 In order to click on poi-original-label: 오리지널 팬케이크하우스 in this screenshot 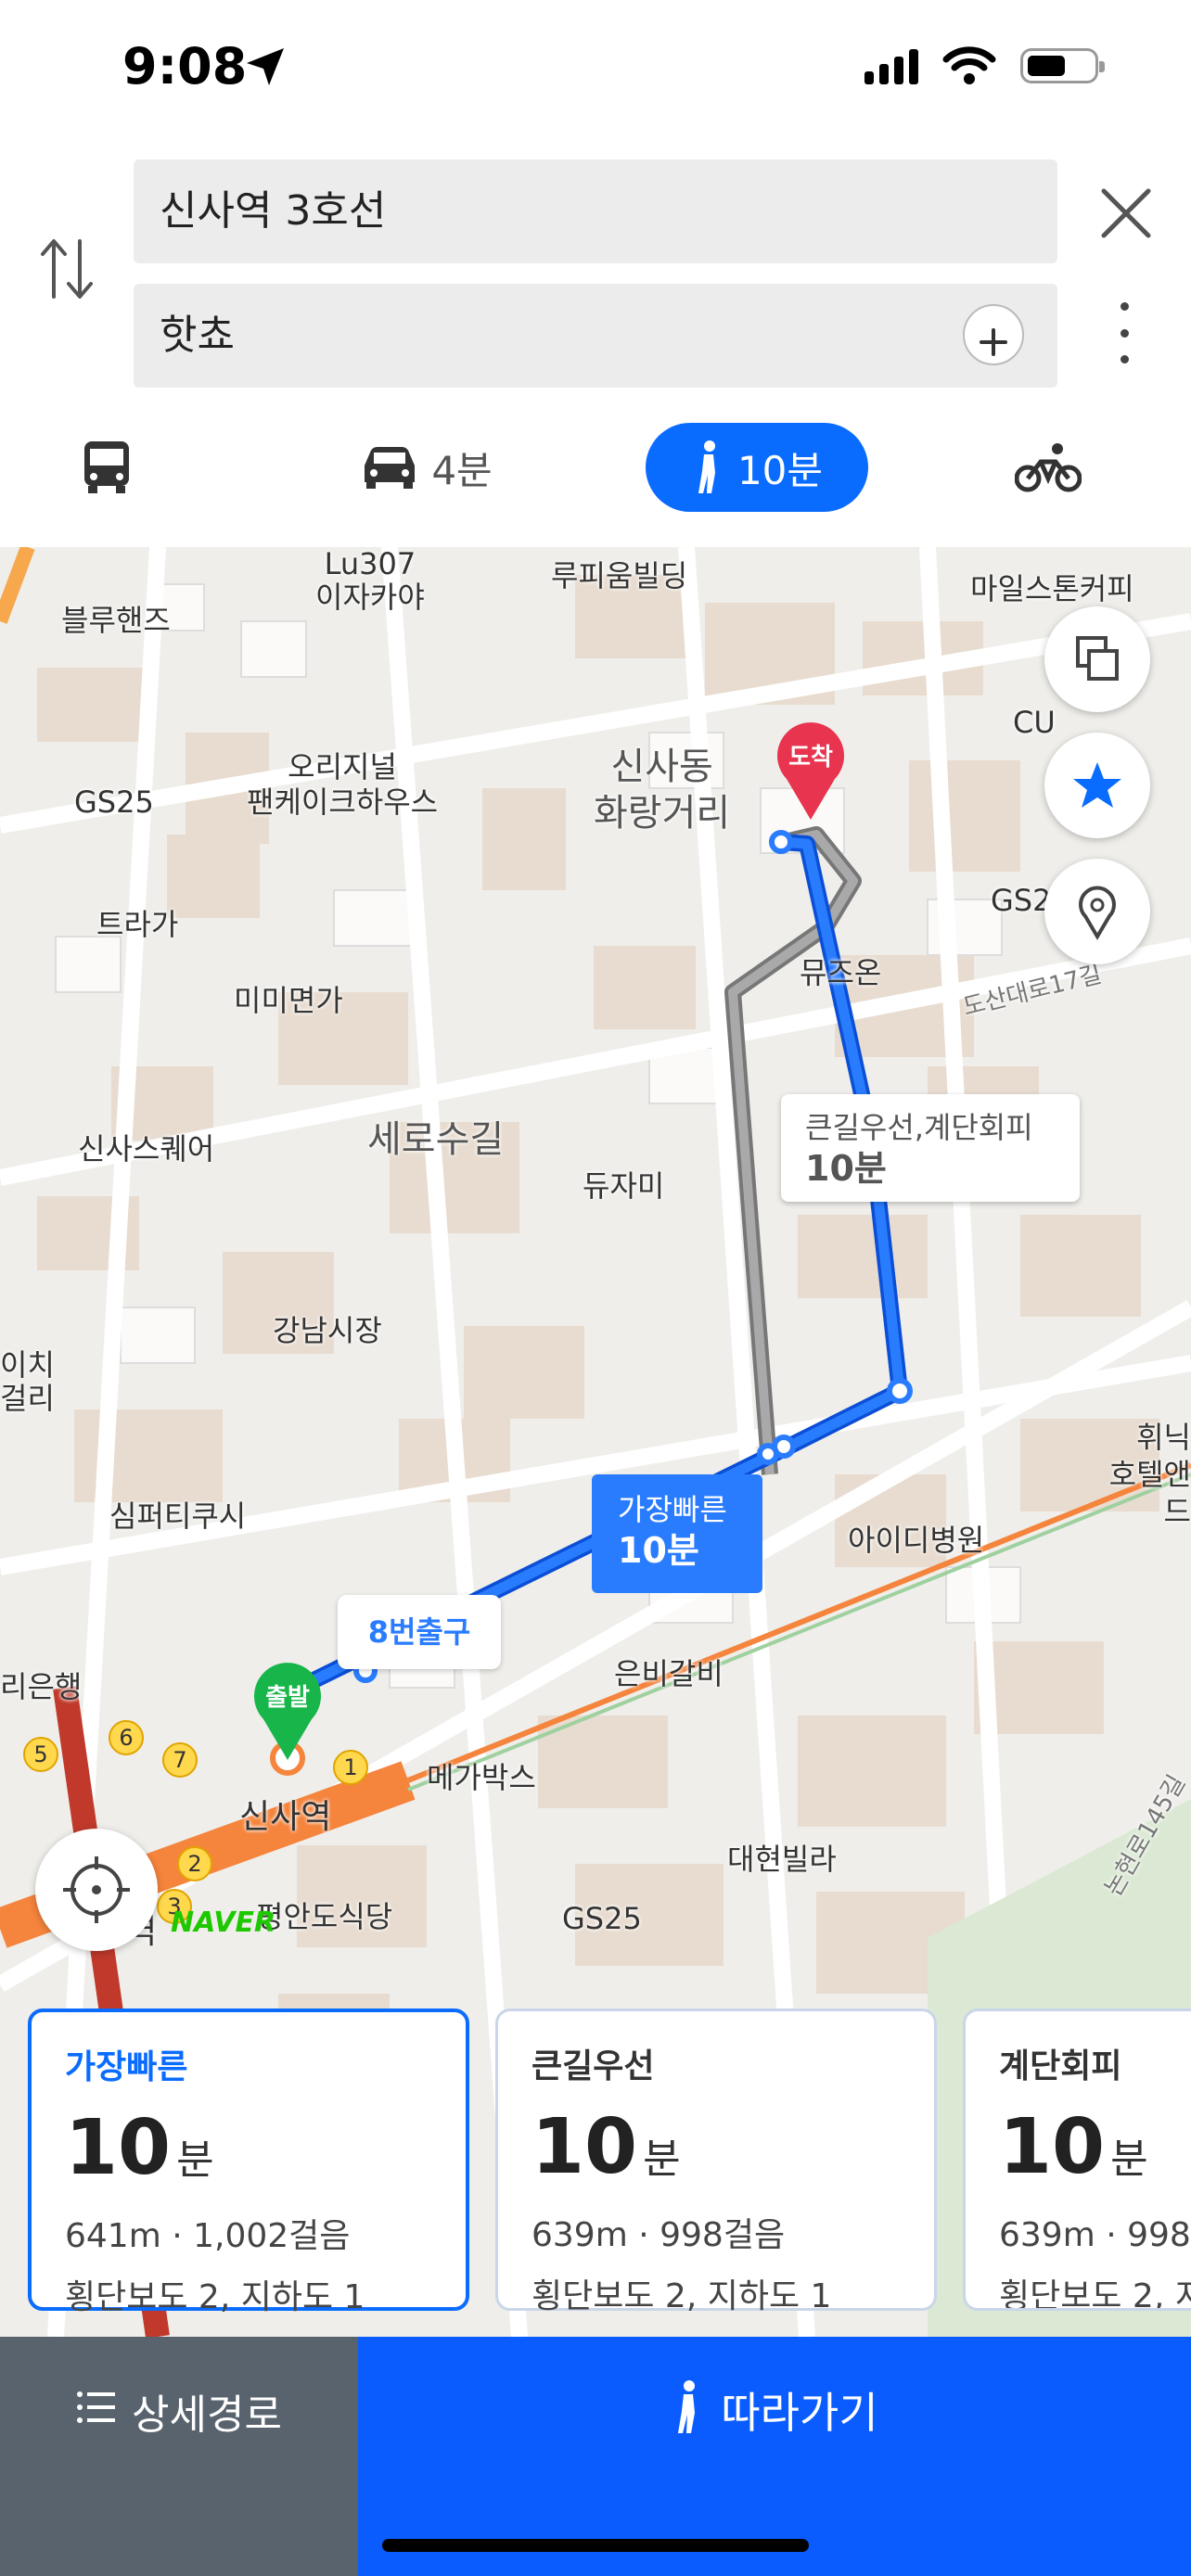, I will do `click(343, 784)`.